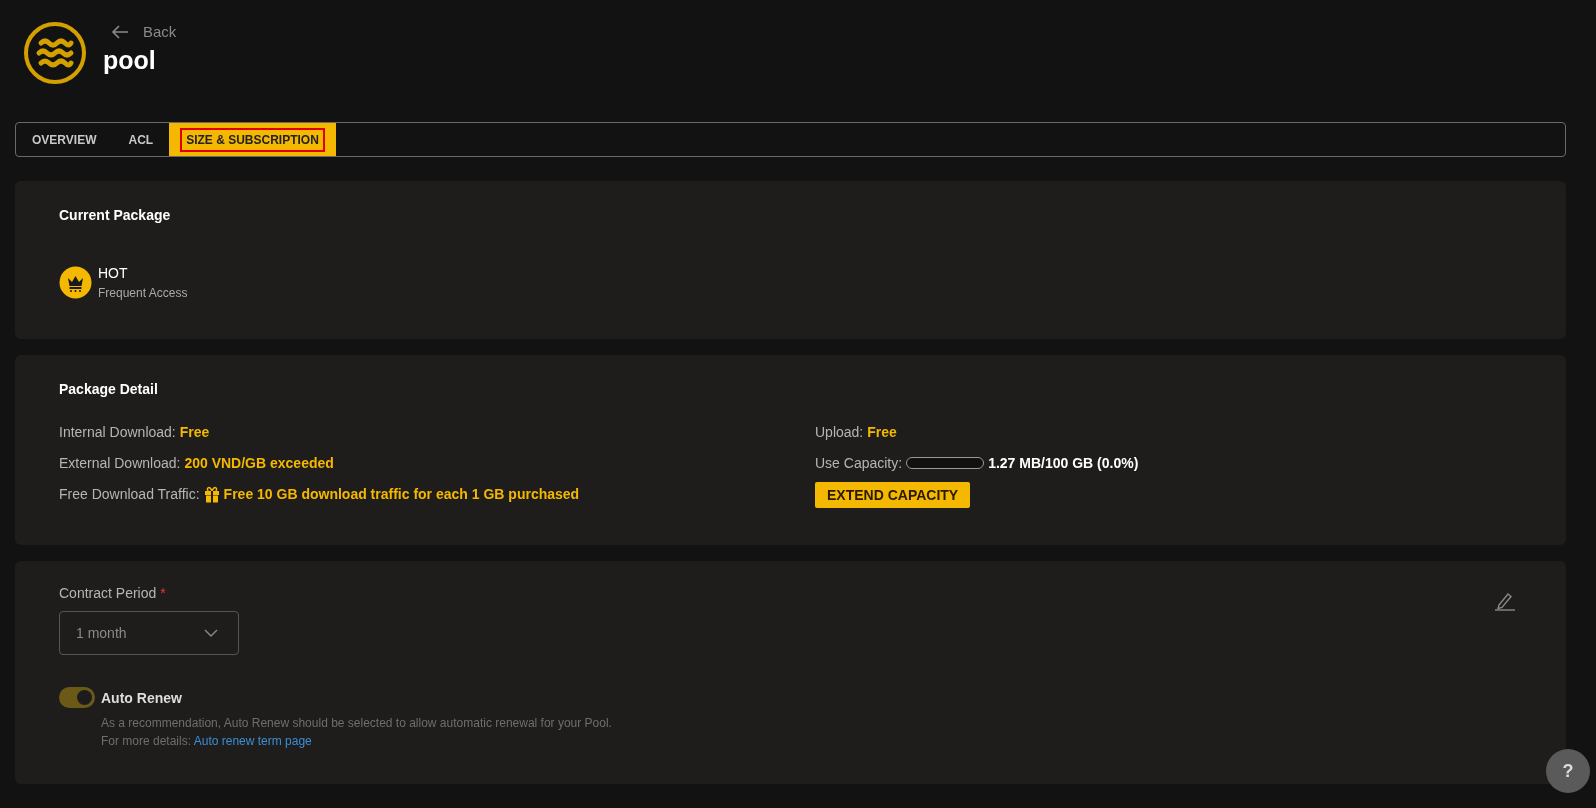 The height and width of the screenshot is (808, 1596). I want to click on back-link: Back, so click(144, 31).